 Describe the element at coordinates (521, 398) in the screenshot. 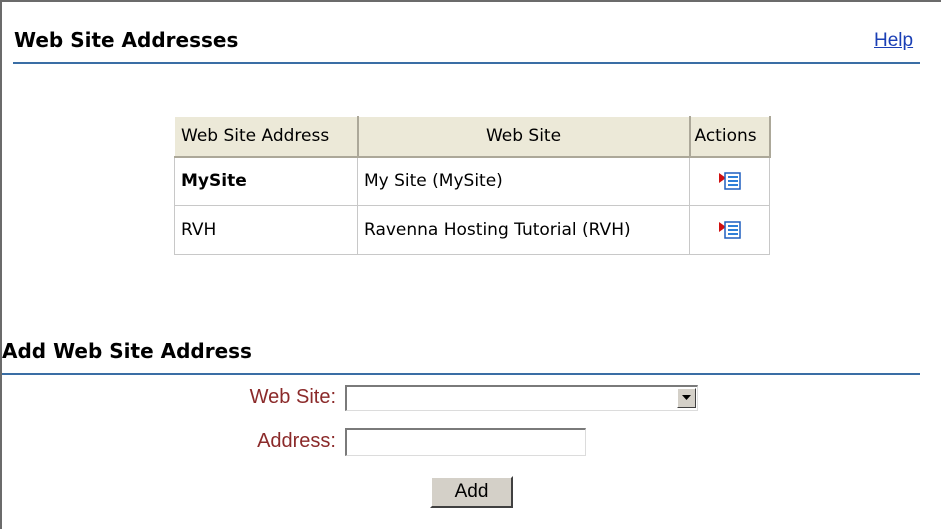

I see `web-site-select` at that location.